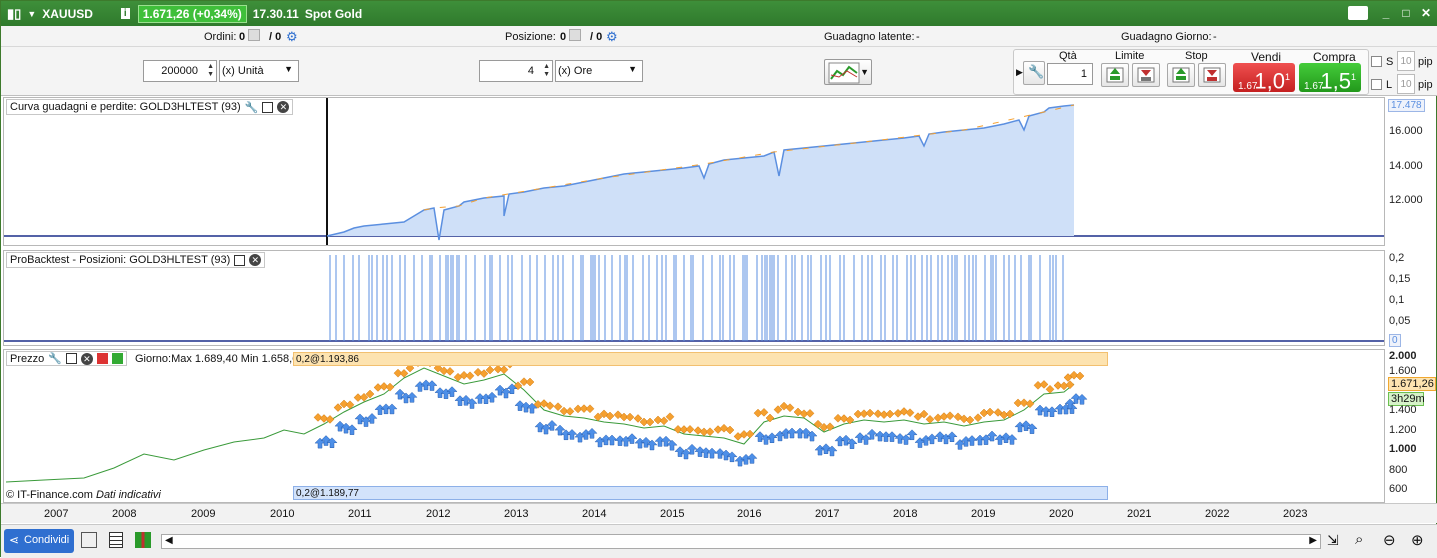  I want to click on limit-buy-icon, so click(1115, 75).